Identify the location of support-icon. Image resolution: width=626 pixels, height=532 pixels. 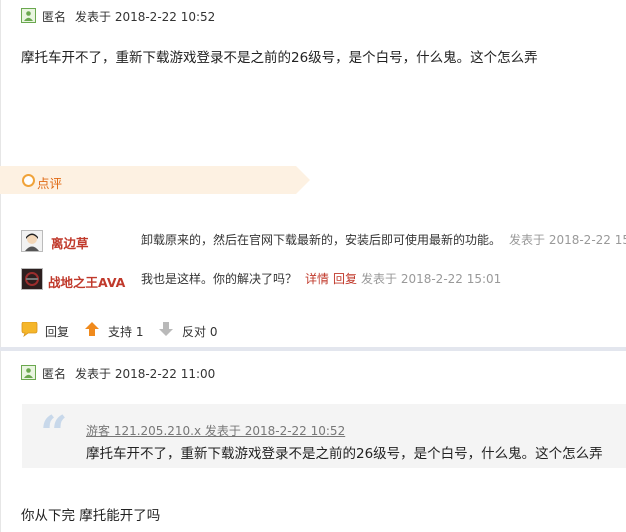
(92, 330).